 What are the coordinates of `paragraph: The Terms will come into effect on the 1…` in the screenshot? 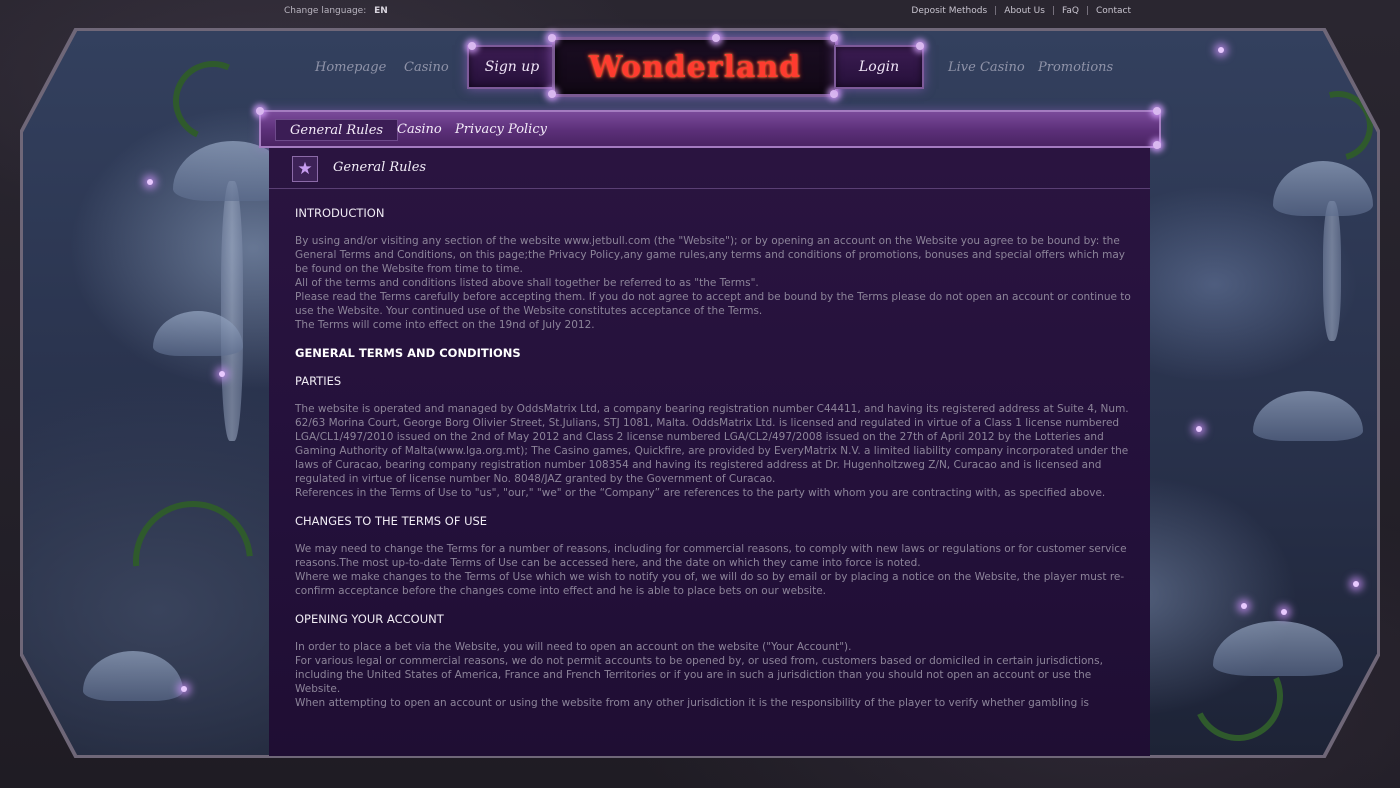 It's located at (445, 325).